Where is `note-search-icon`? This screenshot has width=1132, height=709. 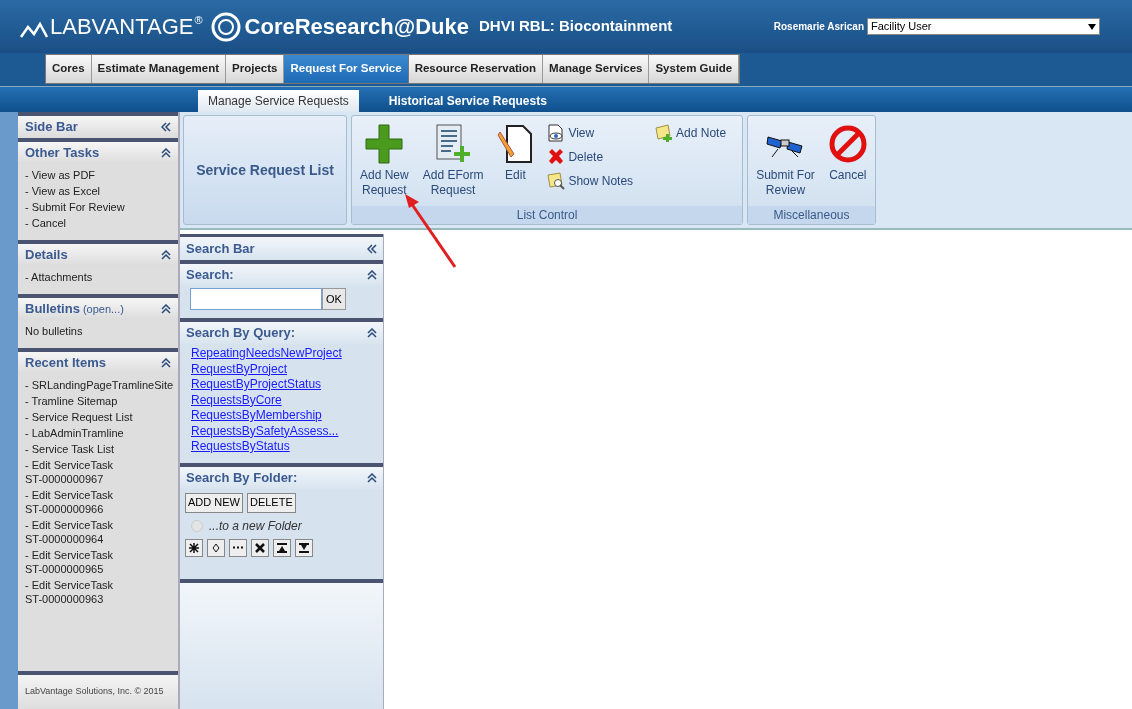 note-search-icon is located at coordinates (556, 181).